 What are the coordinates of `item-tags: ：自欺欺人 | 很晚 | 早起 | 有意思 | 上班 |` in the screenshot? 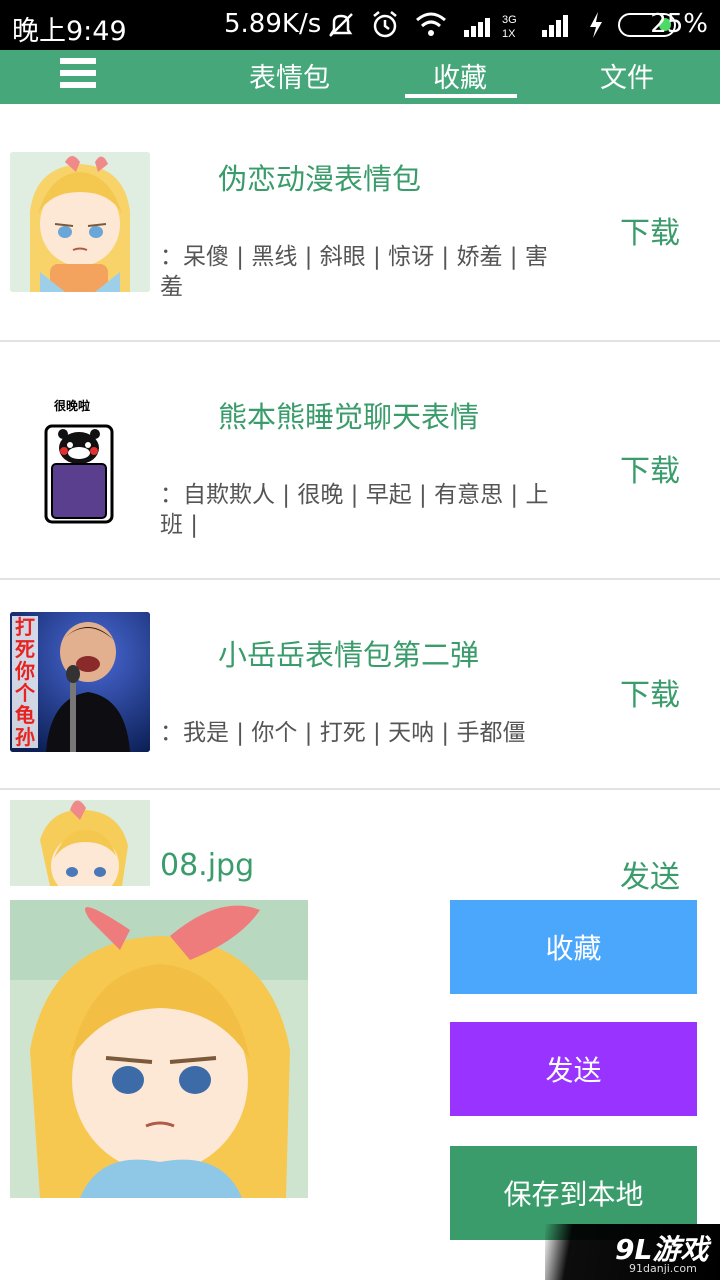 It's located at (354, 510).